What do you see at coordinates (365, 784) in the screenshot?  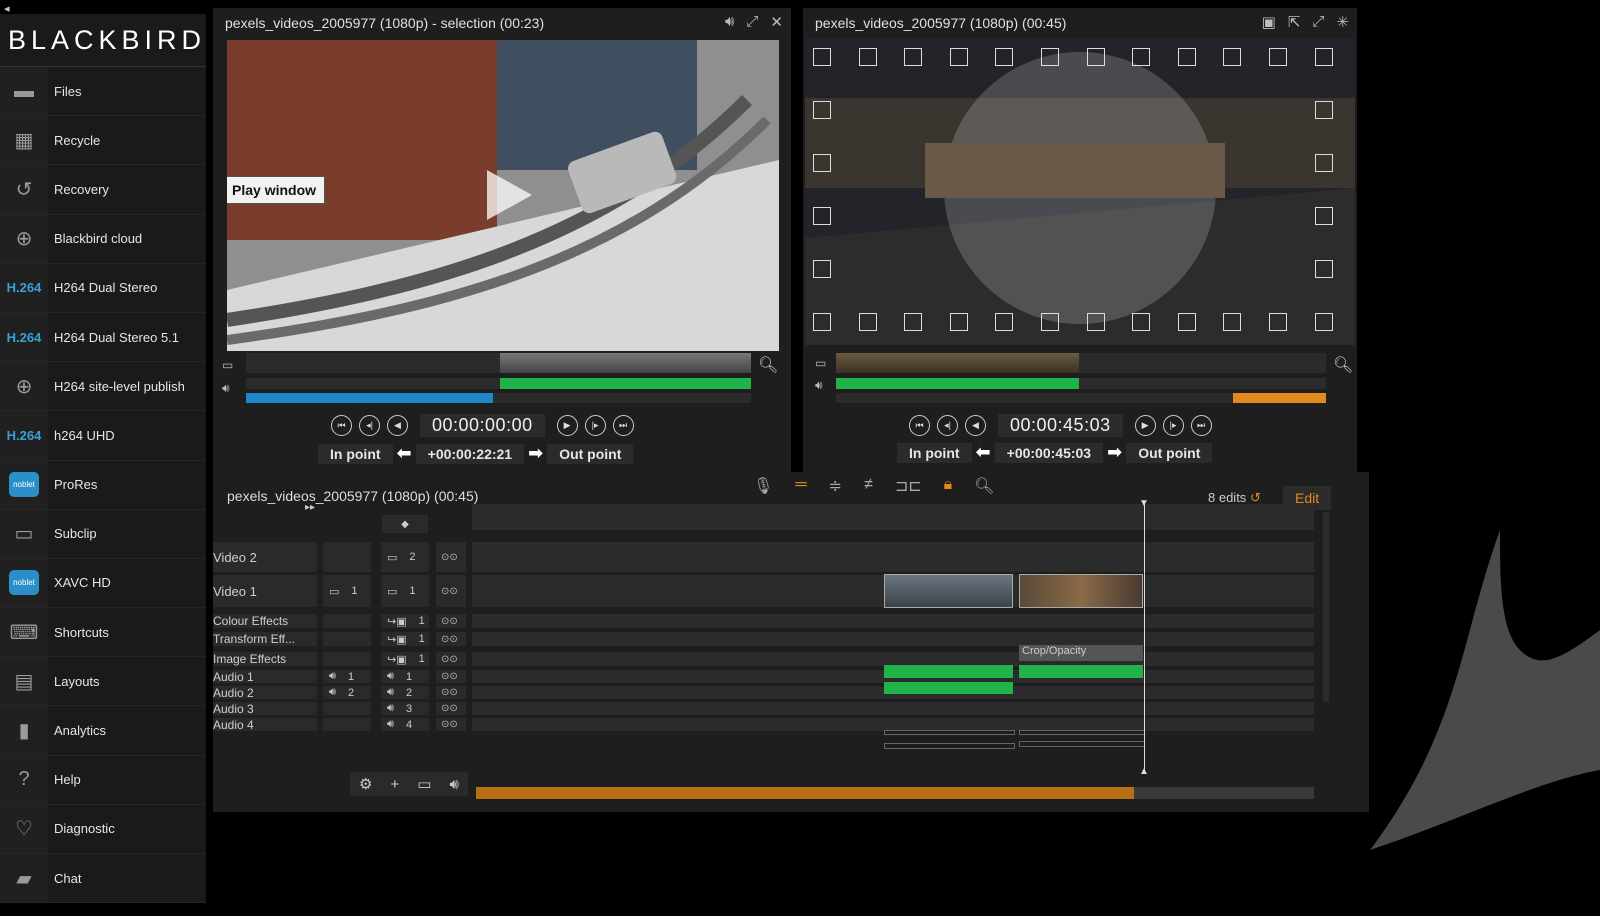 I see `settings-icon: ⚙` at bounding box center [365, 784].